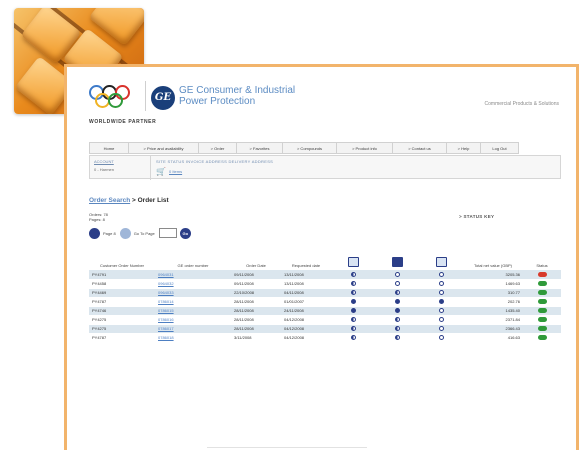 Image resolution: width=579 pixels, height=450 pixels. What do you see at coordinates (476, 216) in the screenshot?
I see `status-key-link: > STATUS KEY` at bounding box center [476, 216].